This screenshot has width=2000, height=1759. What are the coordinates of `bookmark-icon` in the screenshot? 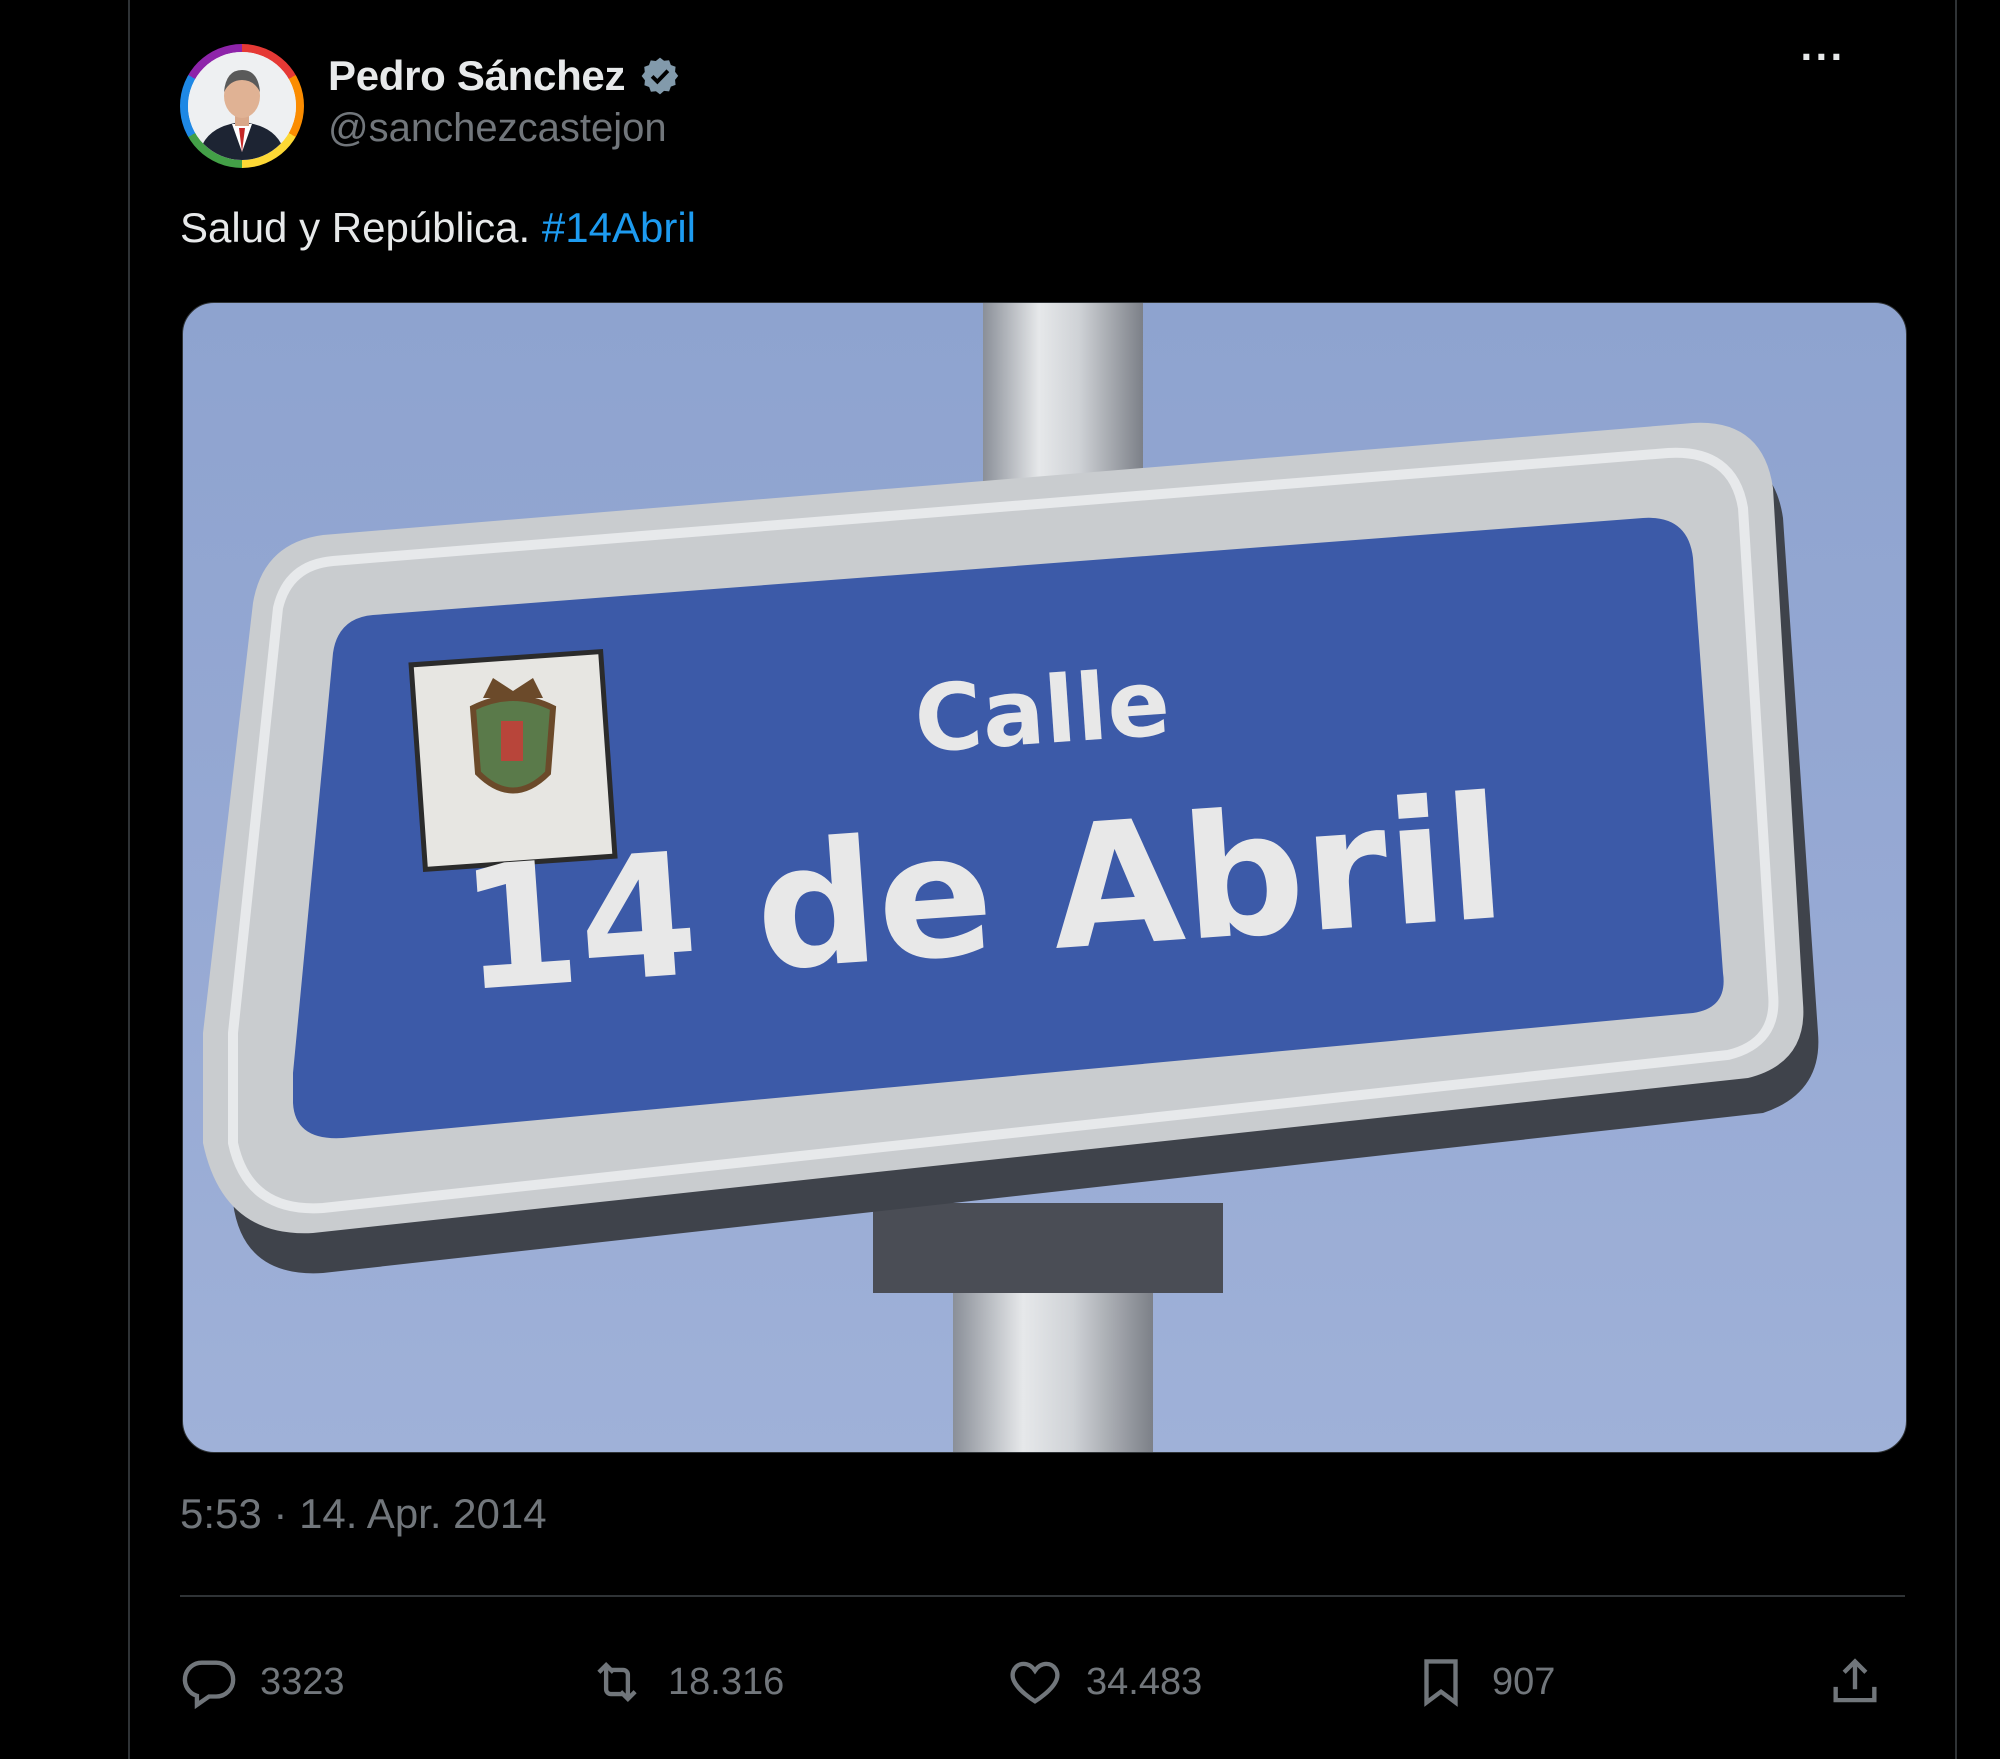 It's located at (1441, 1683).